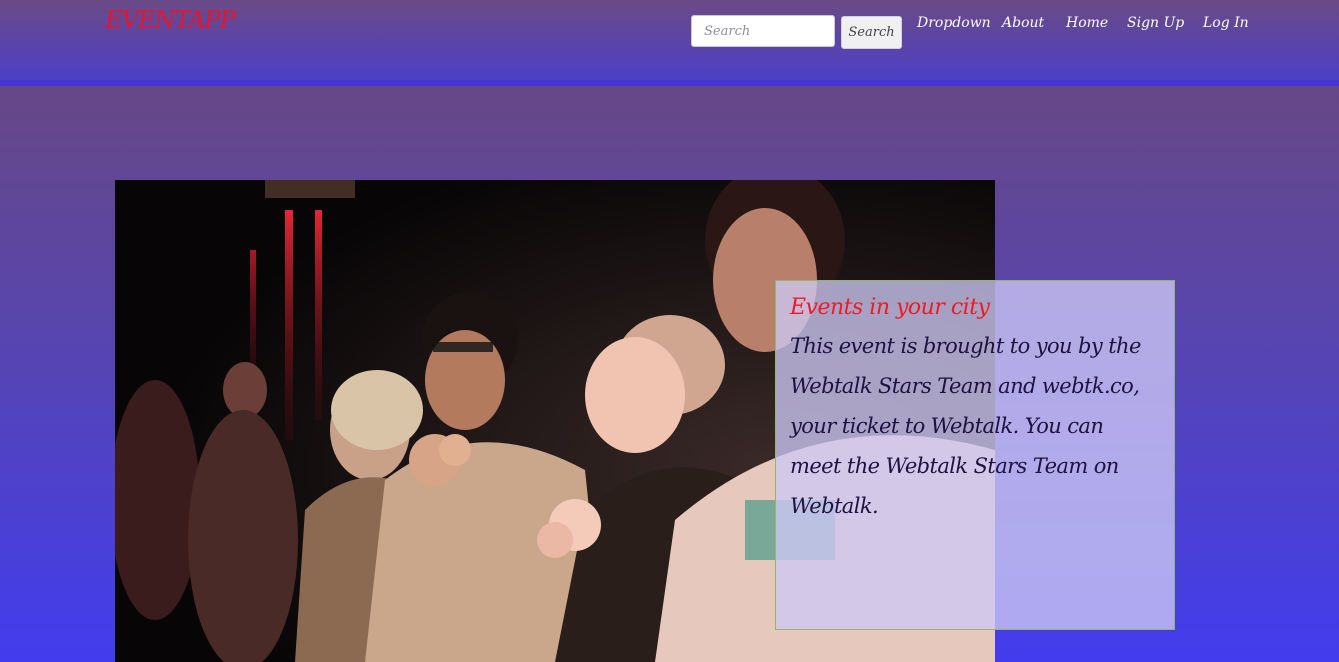 The height and width of the screenshot is (662, 1339). Describe the element at coordinates (1087, 23) in the screenshot. I see `nav-home: Home` at that location.